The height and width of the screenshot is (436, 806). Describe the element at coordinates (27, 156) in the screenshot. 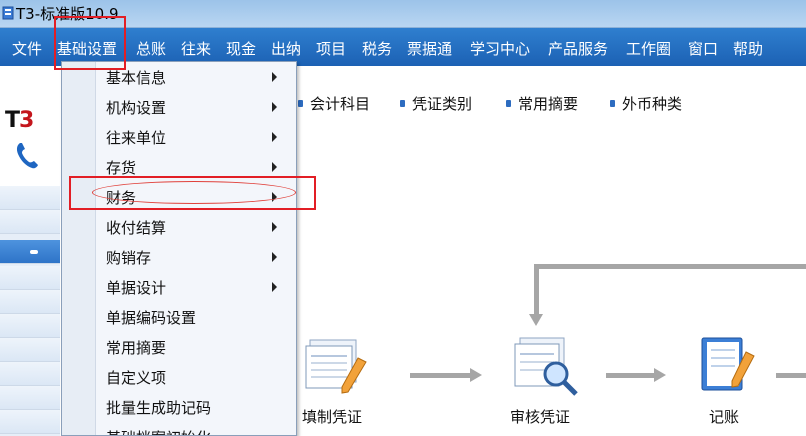

I see `phone-icon` at that location.